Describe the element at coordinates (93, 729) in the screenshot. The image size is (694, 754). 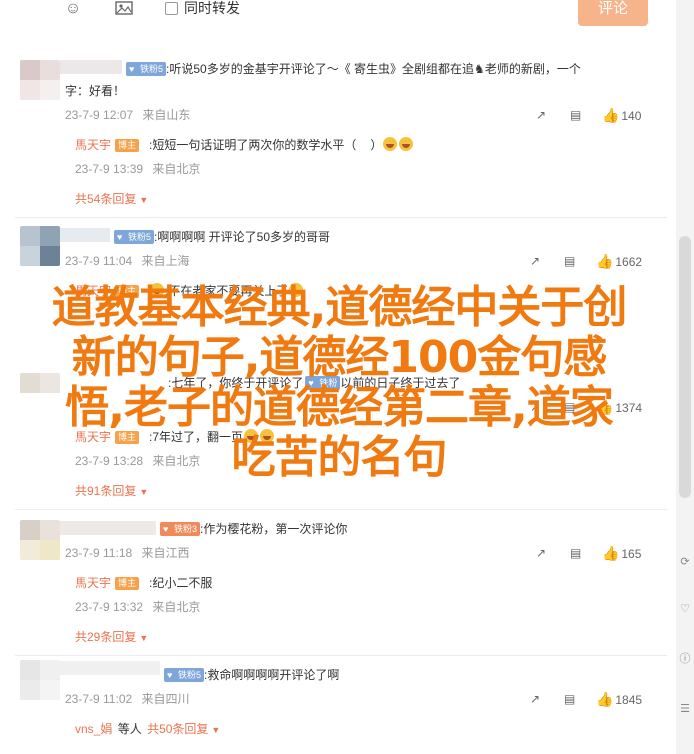
I see `reply-username: vns_娟` at that location.